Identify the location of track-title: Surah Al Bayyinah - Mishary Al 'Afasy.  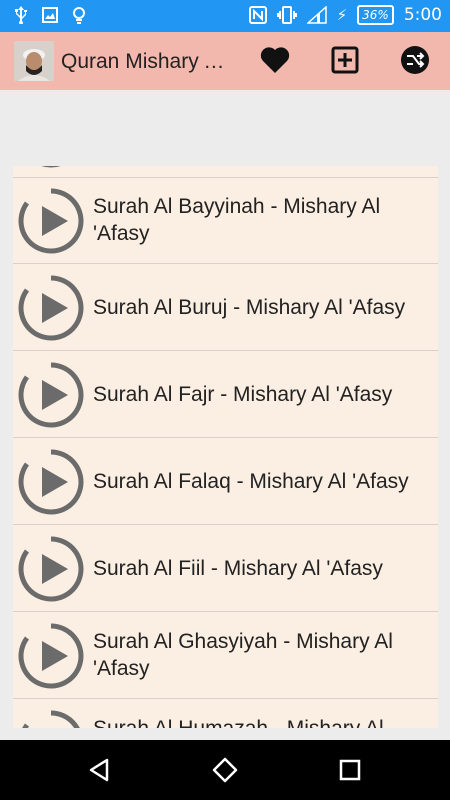
(237, 220).